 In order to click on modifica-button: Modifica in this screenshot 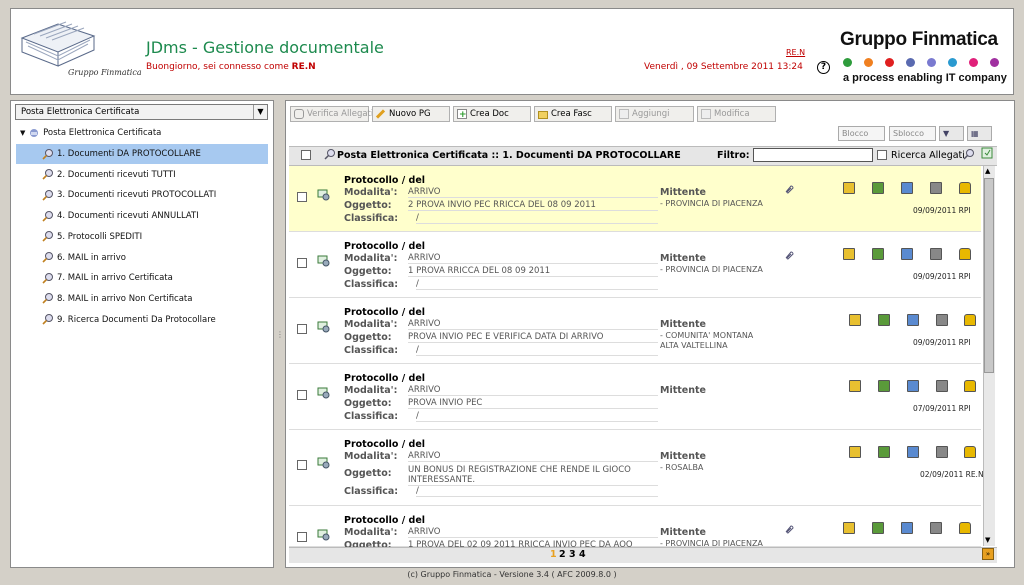, I will do `click(736, 114)`.